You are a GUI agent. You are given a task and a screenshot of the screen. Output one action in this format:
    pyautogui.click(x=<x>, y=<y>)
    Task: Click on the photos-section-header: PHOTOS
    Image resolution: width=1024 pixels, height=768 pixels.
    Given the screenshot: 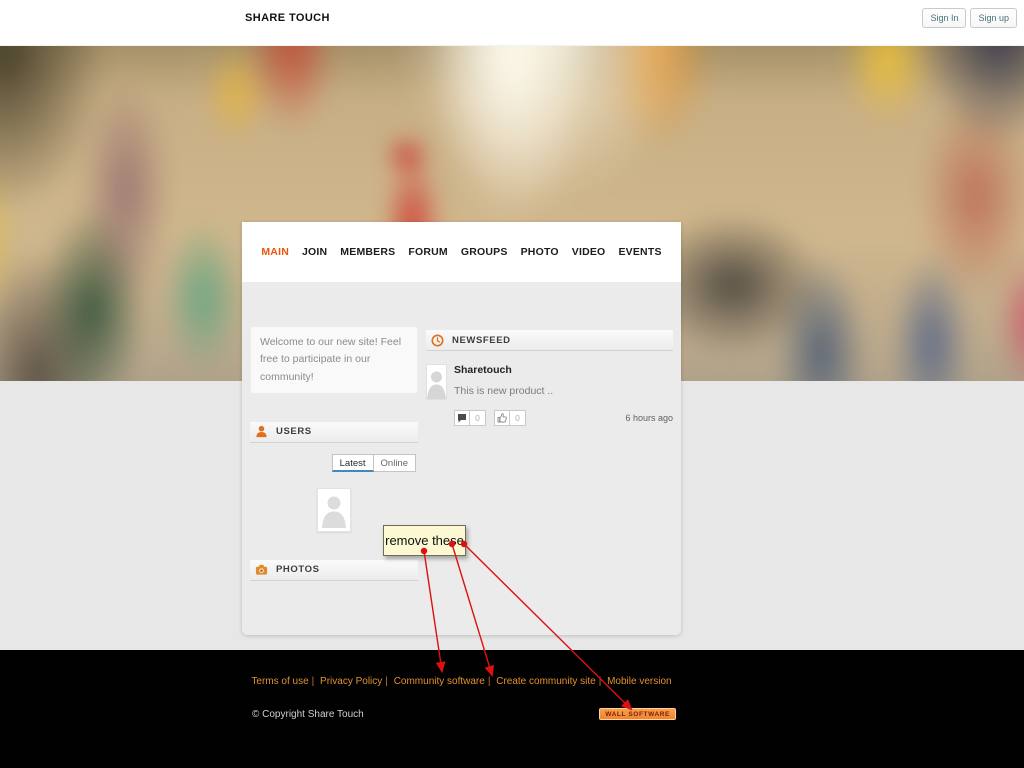 What is the action you would take?
    pyautogui.click(x=334, y=570)
    